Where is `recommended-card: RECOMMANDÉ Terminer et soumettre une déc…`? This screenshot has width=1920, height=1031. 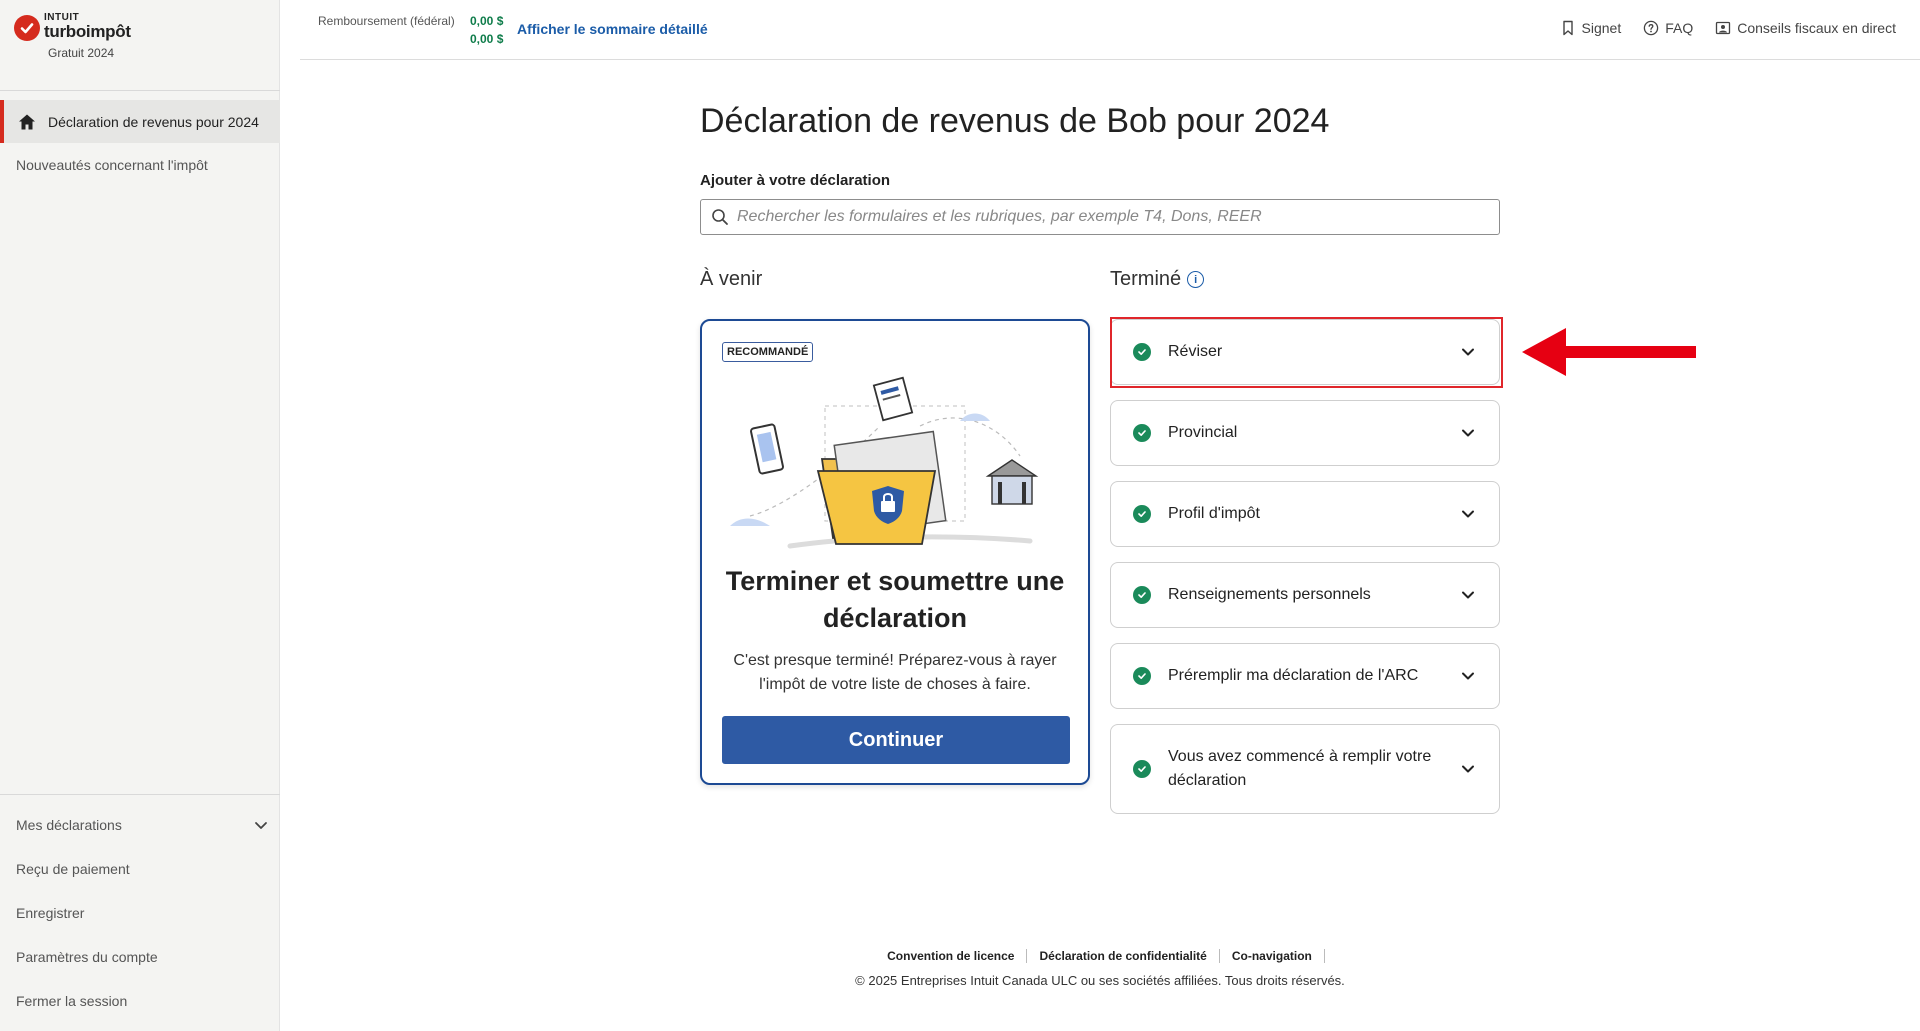 recommended-card: RECOMMANDÉ Terminer et soumettre une déc… is located at coordinates (895, 552).